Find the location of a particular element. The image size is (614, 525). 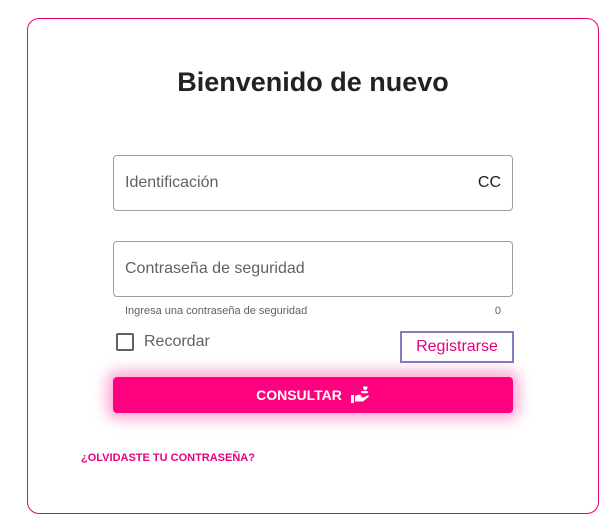

password-char-counter: 0 is located at coordinates (497, 311).